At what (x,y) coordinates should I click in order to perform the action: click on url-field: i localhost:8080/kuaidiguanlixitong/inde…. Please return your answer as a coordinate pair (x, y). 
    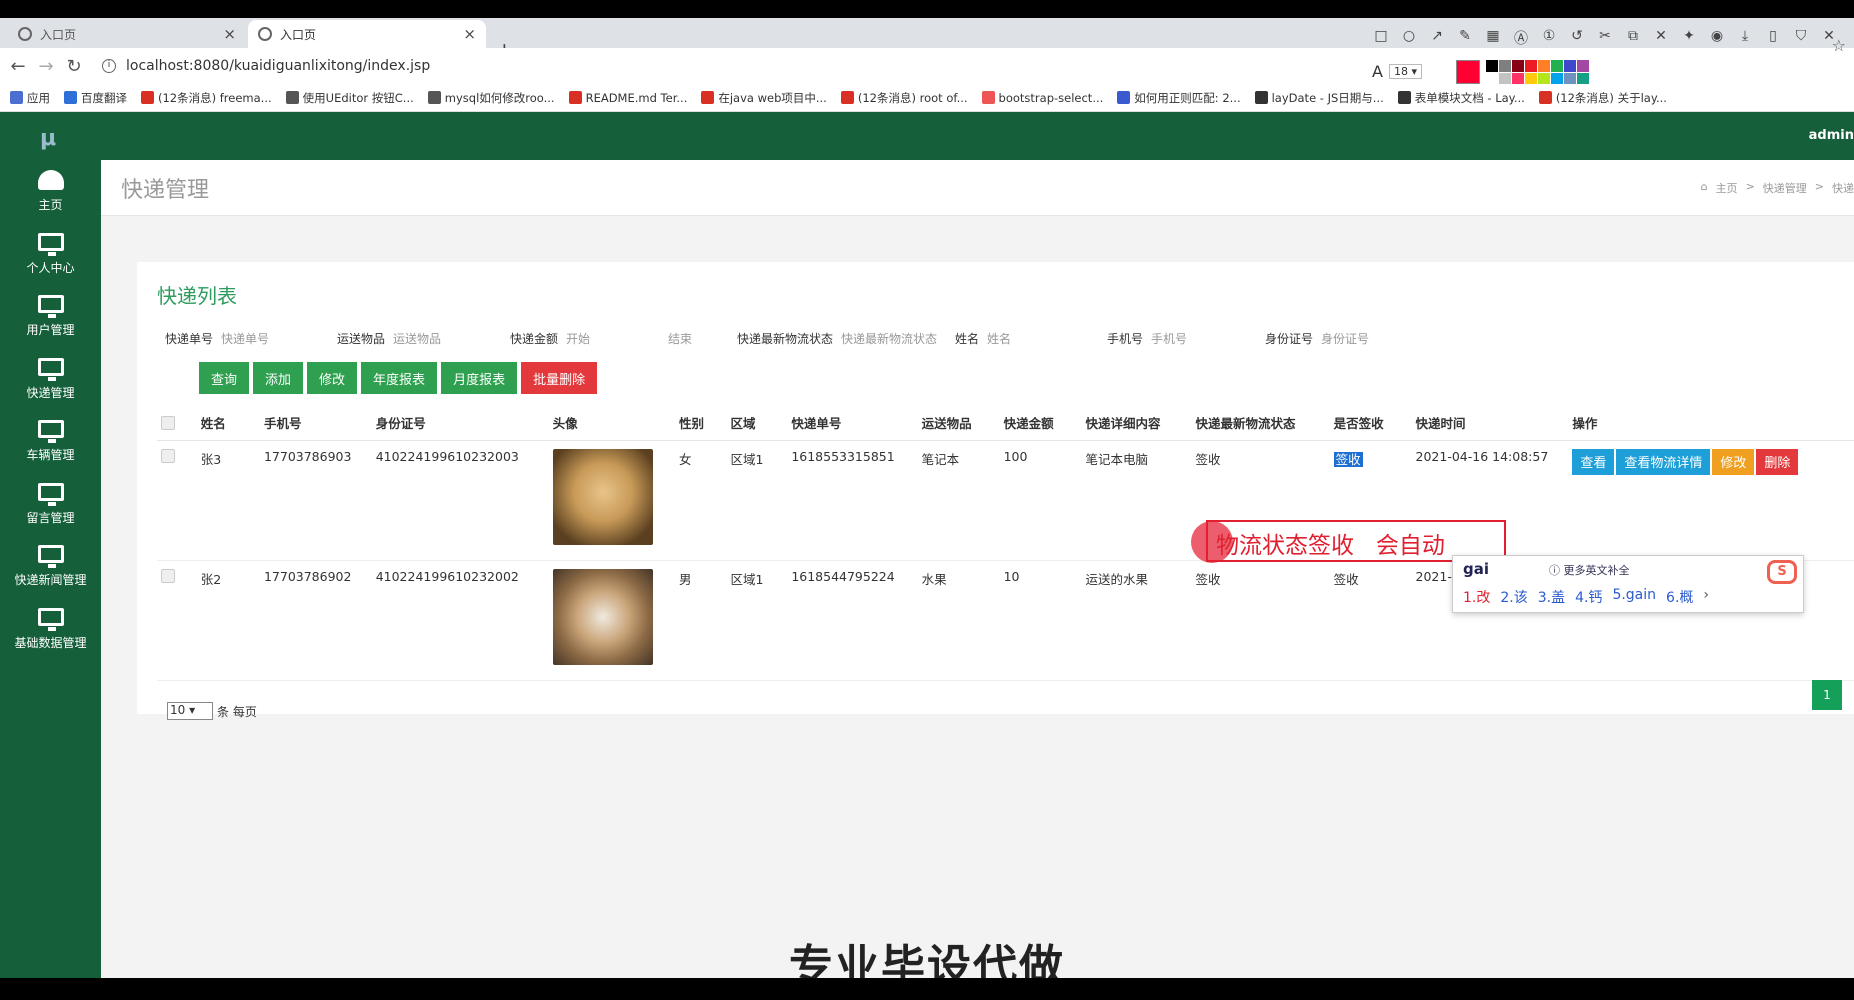
    Looking at the image, I should click on (266, 66).